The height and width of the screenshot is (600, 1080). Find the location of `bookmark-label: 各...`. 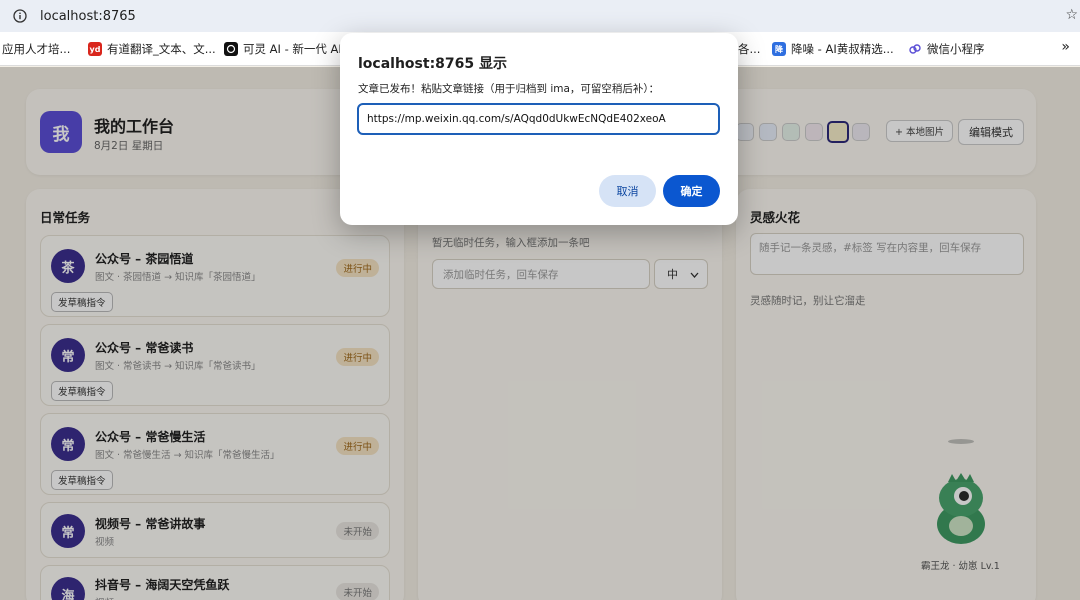

bookmark-label: 各... is located at coordinates (749, 49).